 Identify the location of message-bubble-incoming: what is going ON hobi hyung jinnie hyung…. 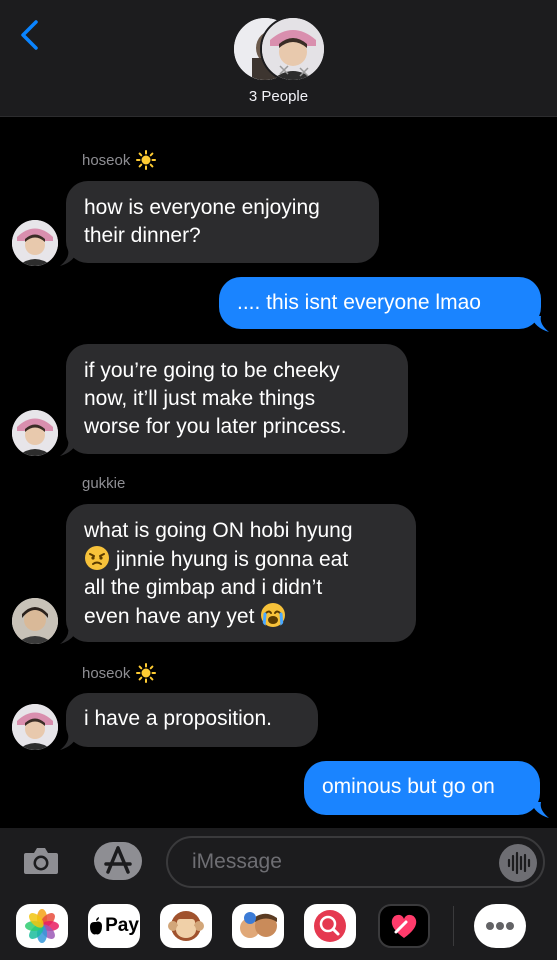
(241, 573).